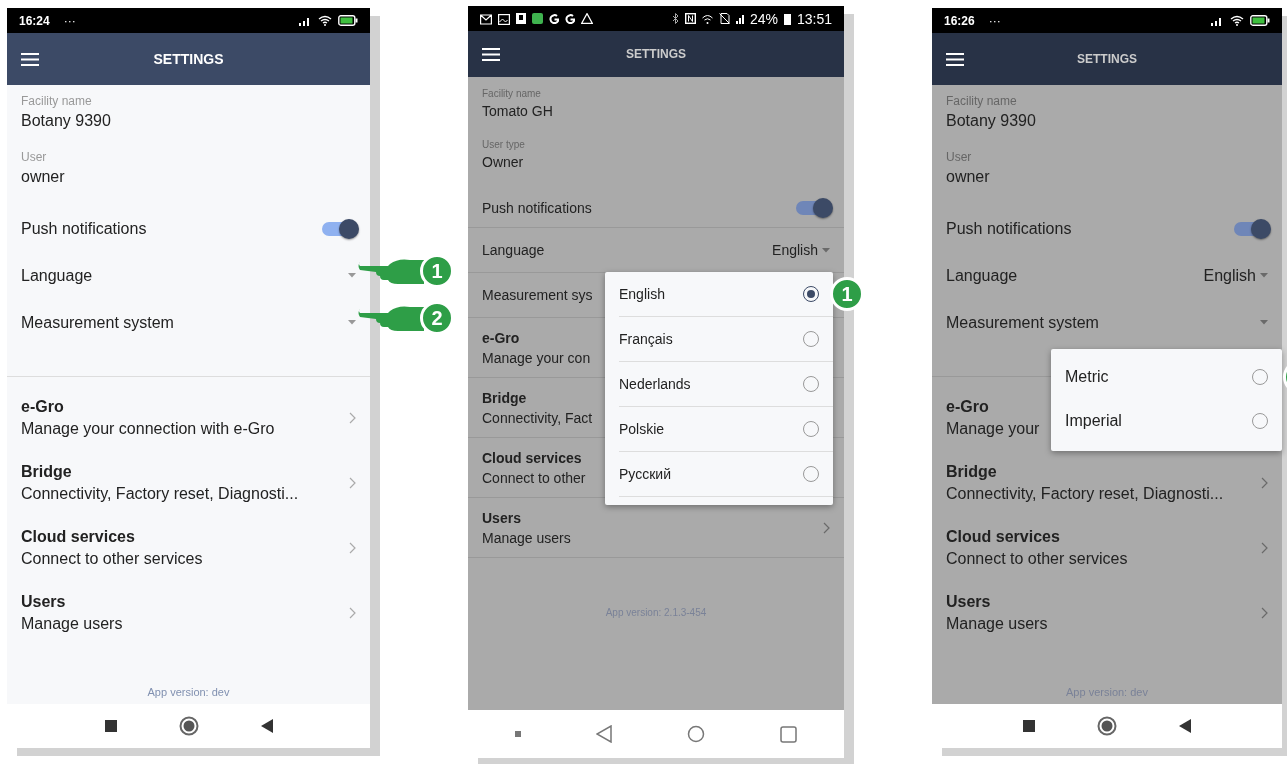  I want to click on field-value: Owner, so click(503, 162).